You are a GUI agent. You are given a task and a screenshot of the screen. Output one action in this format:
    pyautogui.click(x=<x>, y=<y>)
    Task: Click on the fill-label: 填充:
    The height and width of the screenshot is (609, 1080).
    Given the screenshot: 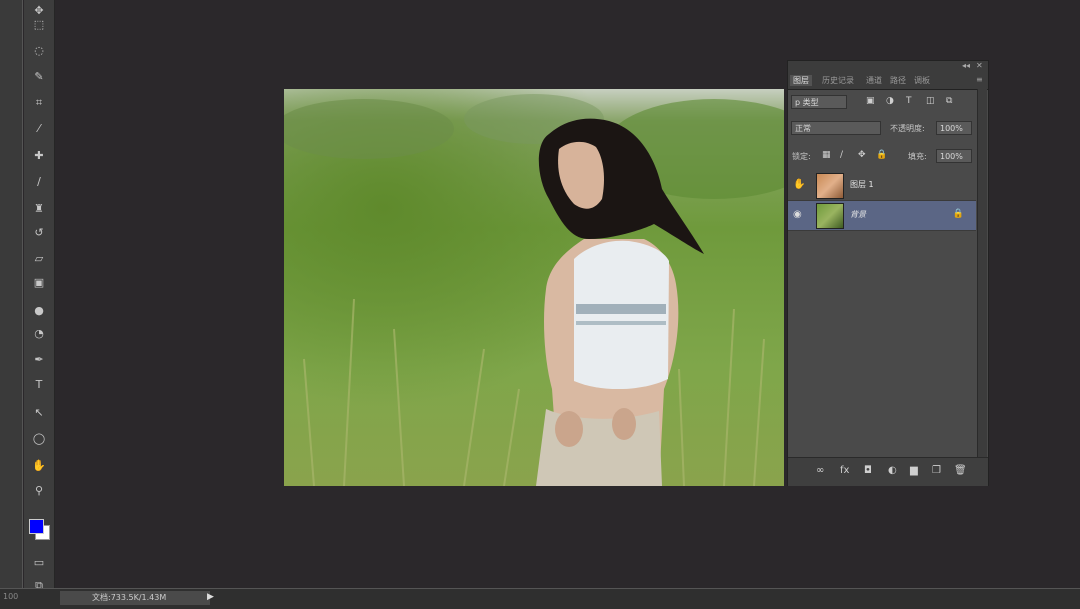 What is the action you would take?
    pyautogui.click(x=917, y=156)
    